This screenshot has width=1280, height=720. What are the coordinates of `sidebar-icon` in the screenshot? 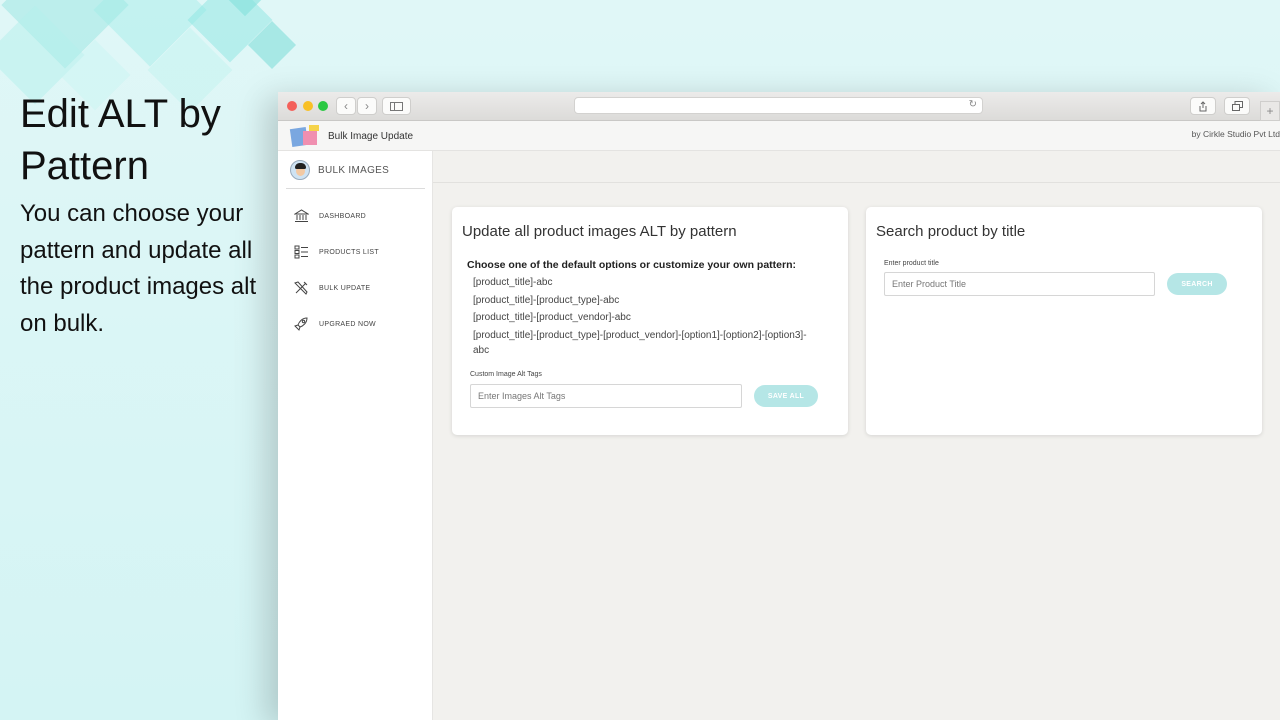 It's located at (396, 106).